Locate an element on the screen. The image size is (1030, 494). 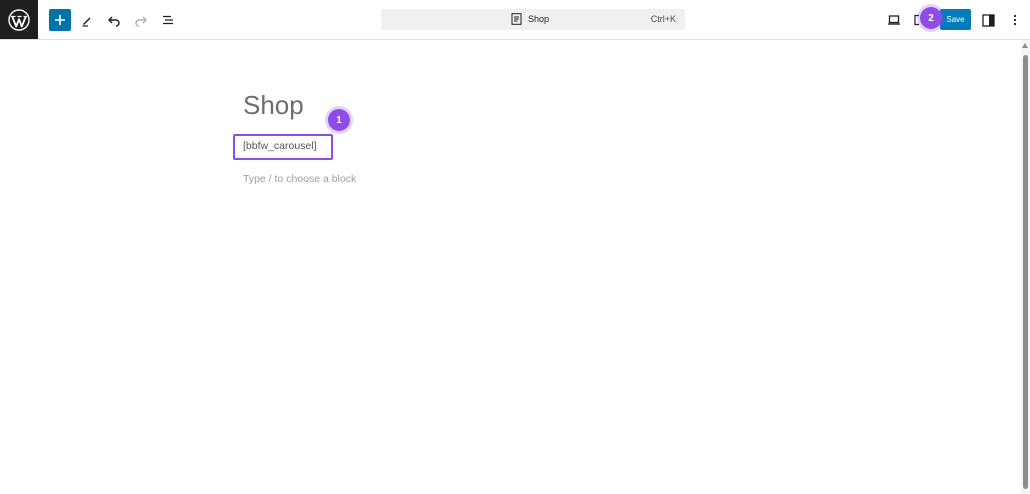
list-view-icon is located at coordinates (168, 20).